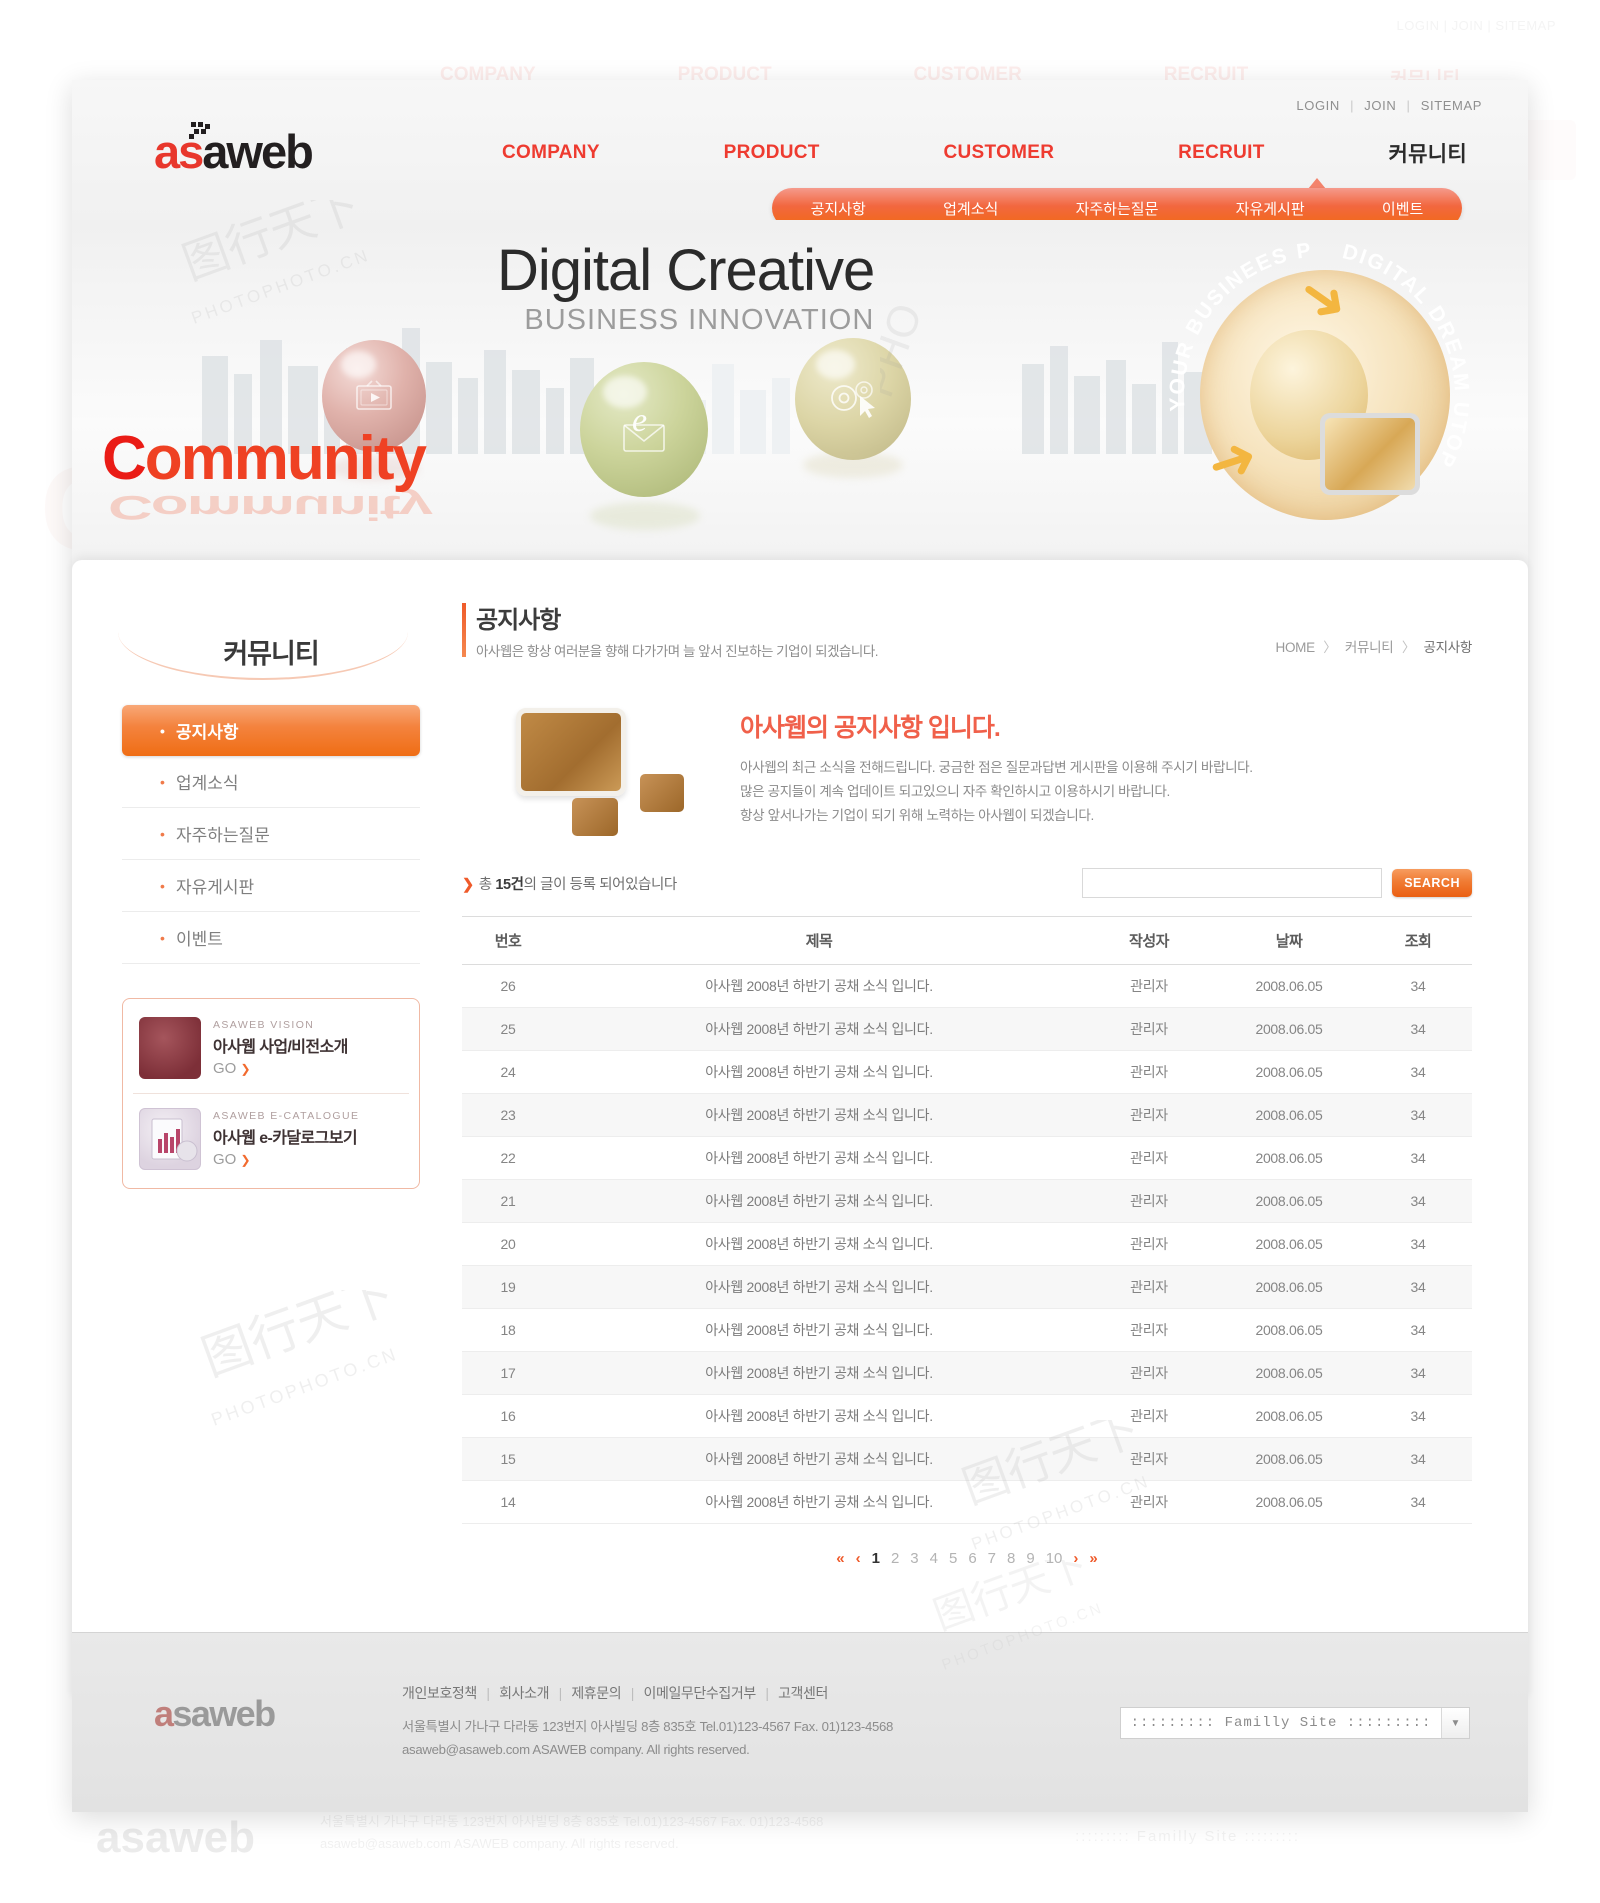 The height and width of the screenshot is (1903, 1600). I want to click on logo-a: a, so click(167, 151).